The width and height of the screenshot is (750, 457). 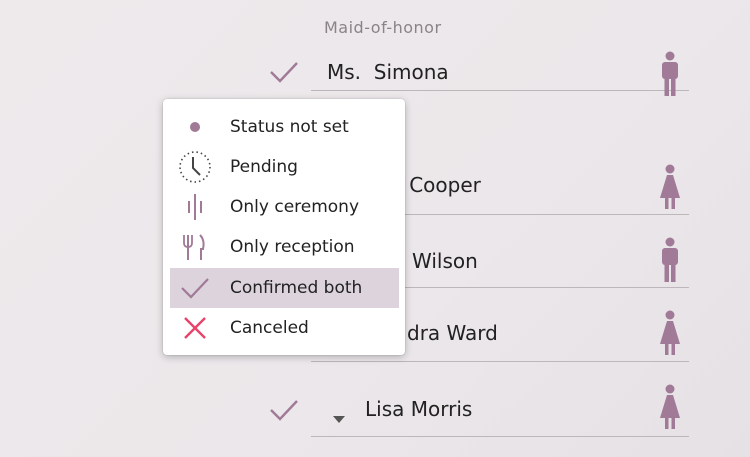 What do you see at coordinates (452, 333) in the screenshot?
I see `guest-name: dra Ward` at bounding box center [452, 333].